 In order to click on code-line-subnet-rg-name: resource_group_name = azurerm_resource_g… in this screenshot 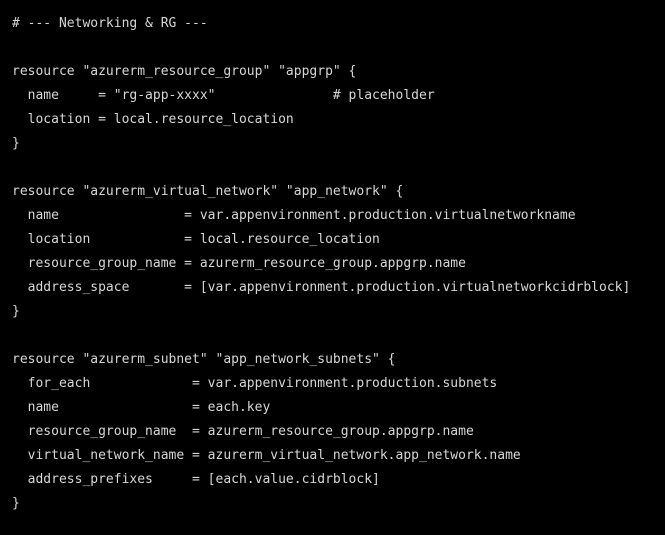, I will do `click(243, 431)`.